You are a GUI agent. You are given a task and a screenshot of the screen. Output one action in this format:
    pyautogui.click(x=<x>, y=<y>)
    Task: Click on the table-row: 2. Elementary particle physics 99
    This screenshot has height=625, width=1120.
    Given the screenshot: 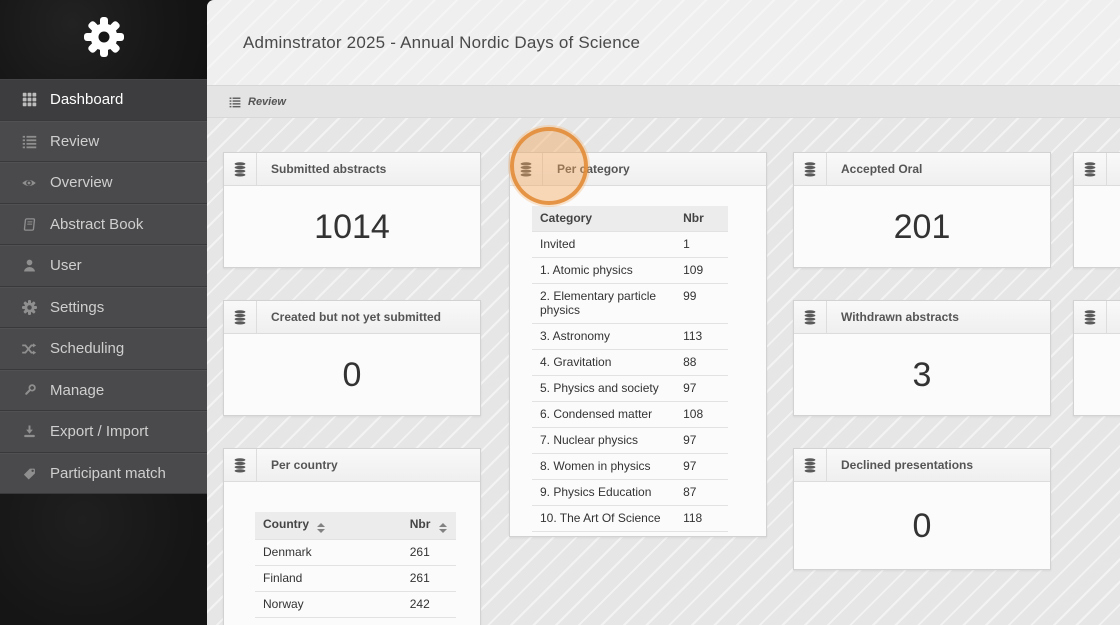 What is the action you would take?
    pyautogui.click(x=630, y=303)
    